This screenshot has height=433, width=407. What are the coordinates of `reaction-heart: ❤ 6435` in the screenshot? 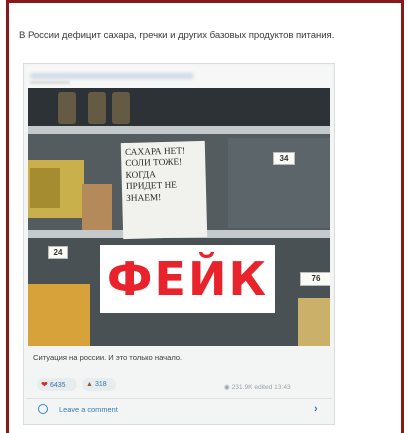 It's located at (57, 384).